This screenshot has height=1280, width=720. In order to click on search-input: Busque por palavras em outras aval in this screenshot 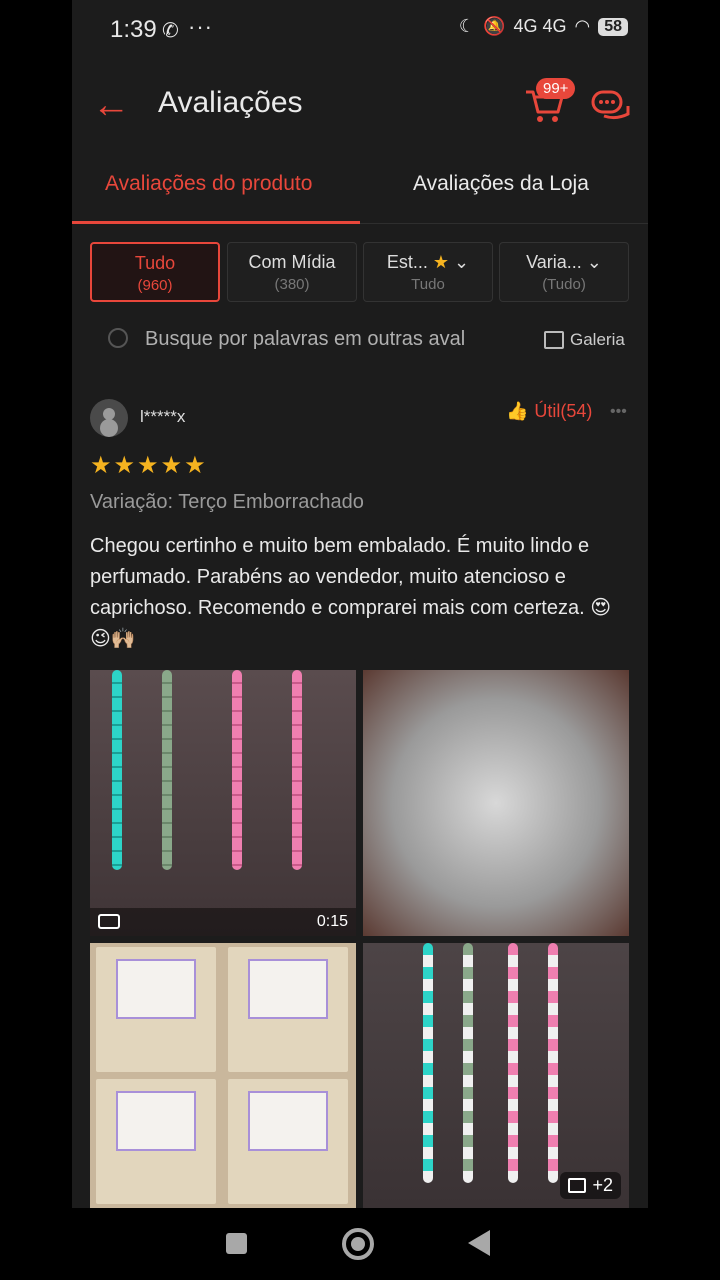, I will do `click(322, 339)`.